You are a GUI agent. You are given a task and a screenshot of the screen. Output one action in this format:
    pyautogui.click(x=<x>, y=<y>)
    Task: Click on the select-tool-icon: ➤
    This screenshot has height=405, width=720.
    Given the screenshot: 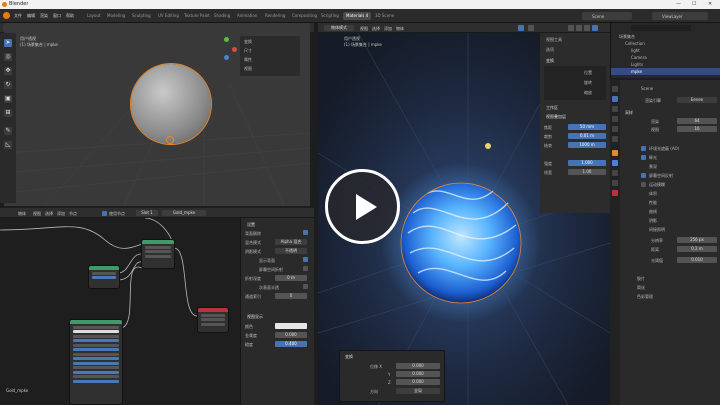 What is the action you would take?
    pyautogui.click(x=8, y=43)
    